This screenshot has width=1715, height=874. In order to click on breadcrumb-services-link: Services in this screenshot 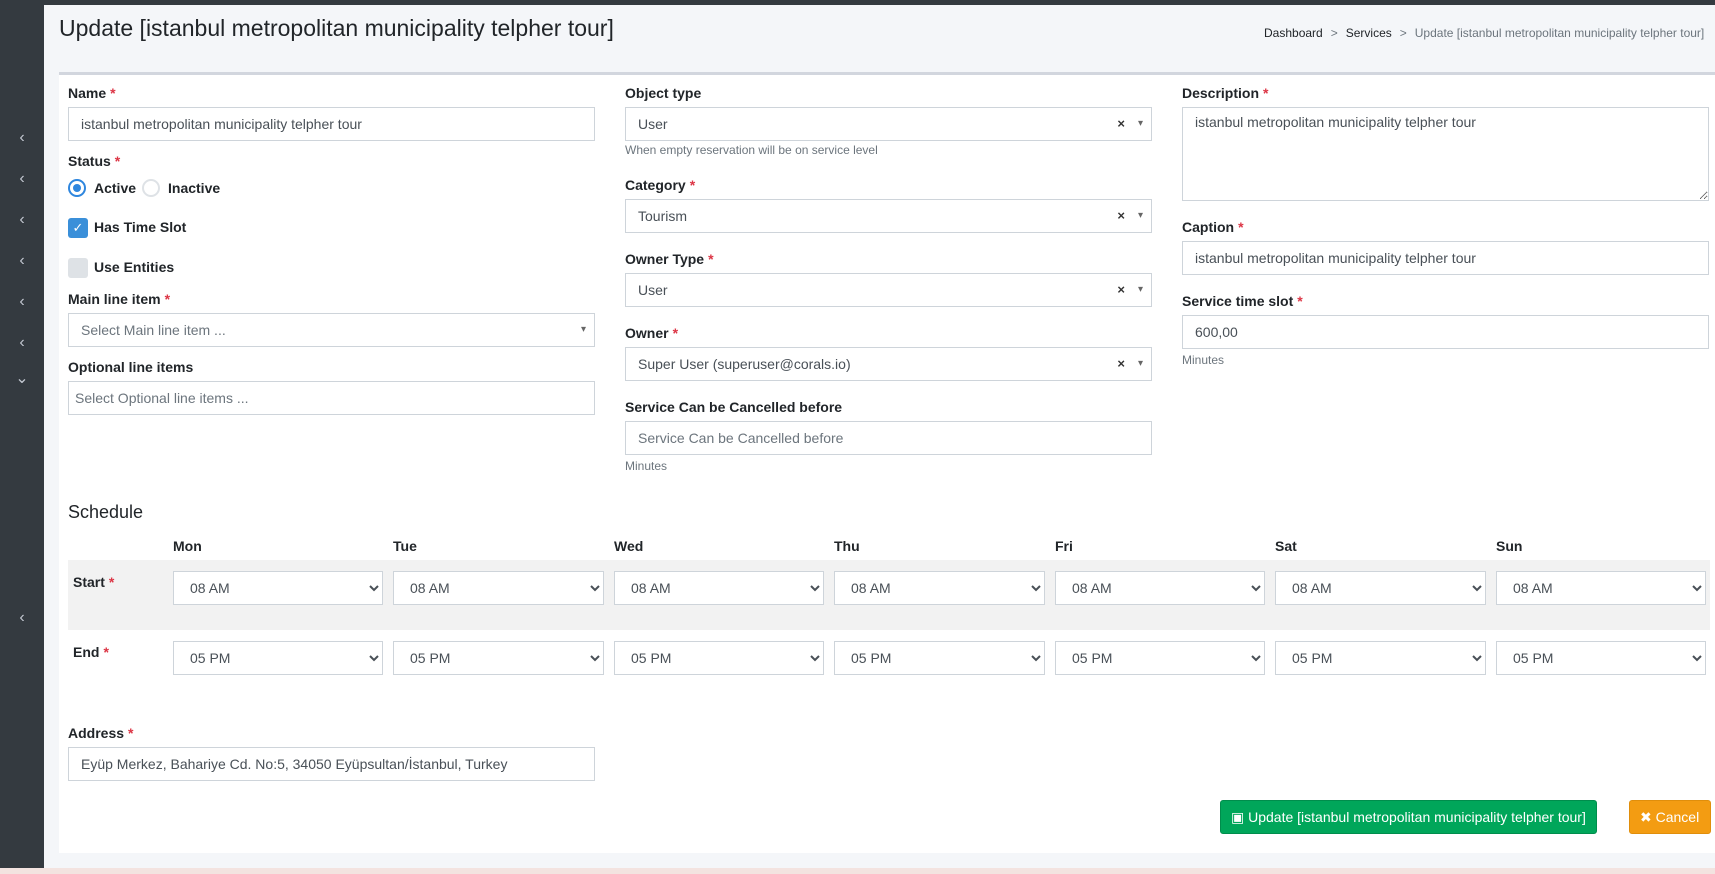, I will do `click(1369, 33)`.